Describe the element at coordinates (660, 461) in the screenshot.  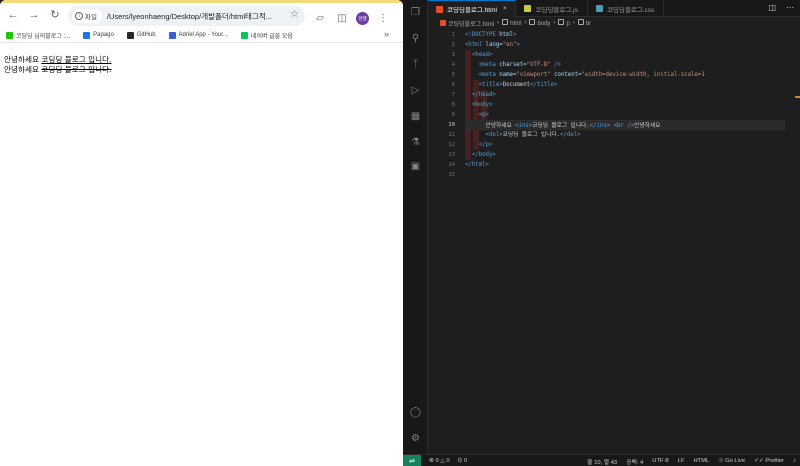
I see `encoding: UTF-8` at that location.